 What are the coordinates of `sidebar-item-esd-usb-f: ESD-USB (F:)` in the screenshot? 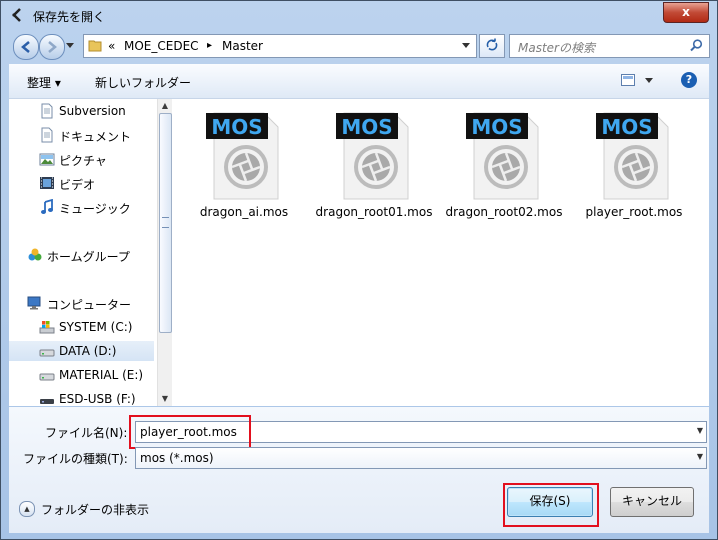 It's located at (81, 399).